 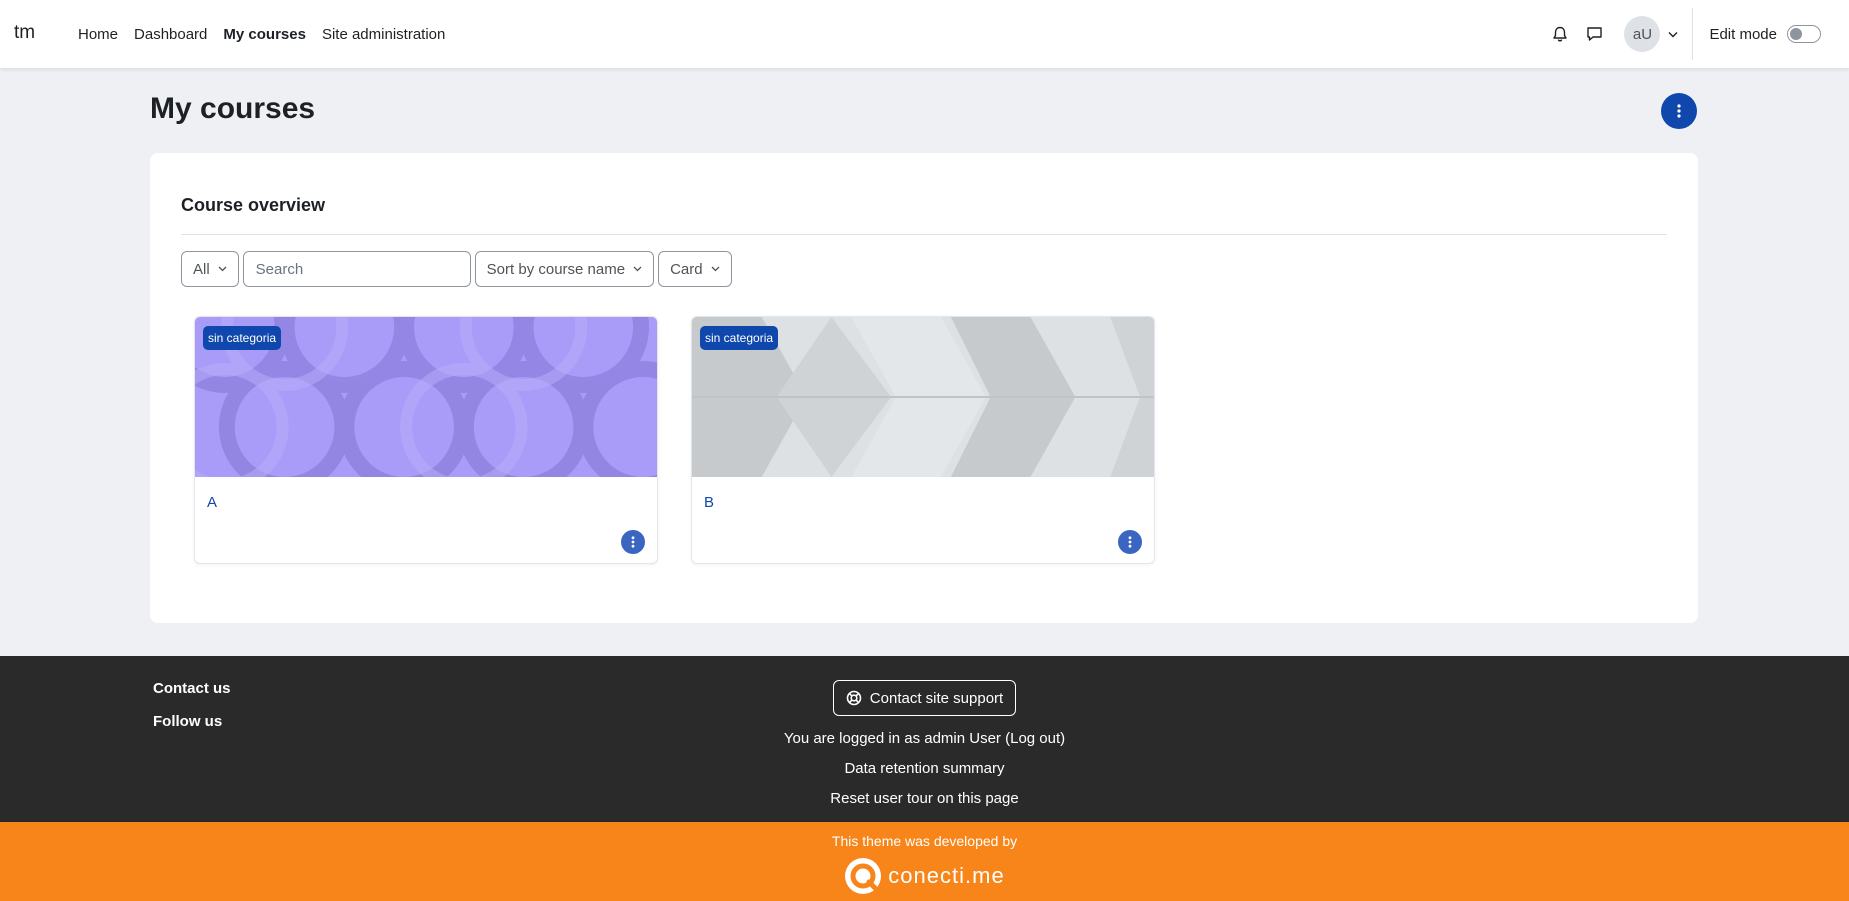 What do you see at coordinates (1804, 34) in the screenshot?
I see `edit-mode-toggle` at bounding box center [1804, 34].